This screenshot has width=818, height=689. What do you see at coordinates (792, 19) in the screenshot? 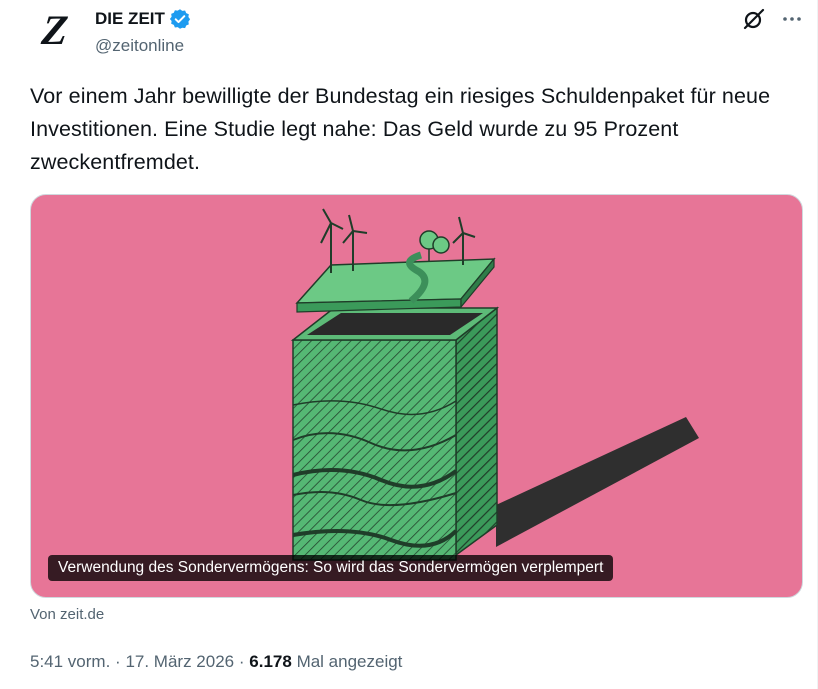
I see `more-icon` at bounding box center [792, 19].